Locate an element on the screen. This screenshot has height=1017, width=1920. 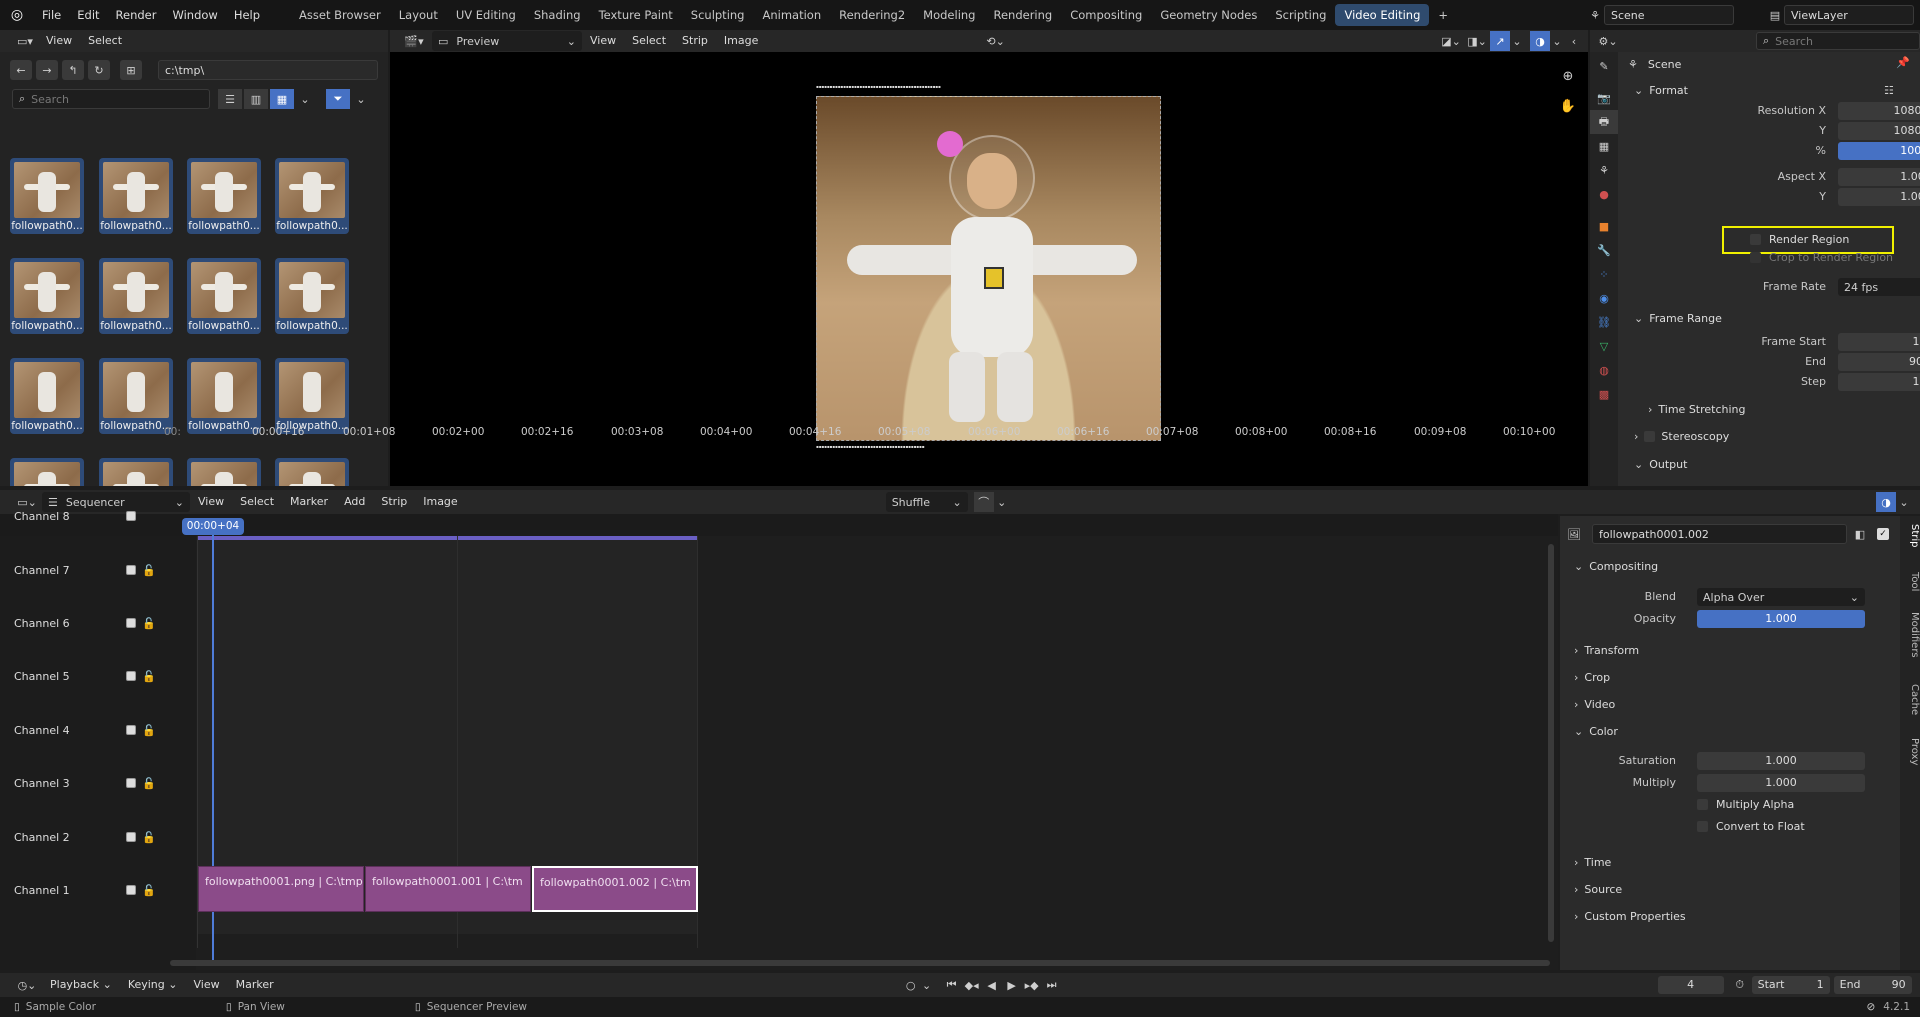
preview-menu-select: Select is located at coordinates (649, 41).